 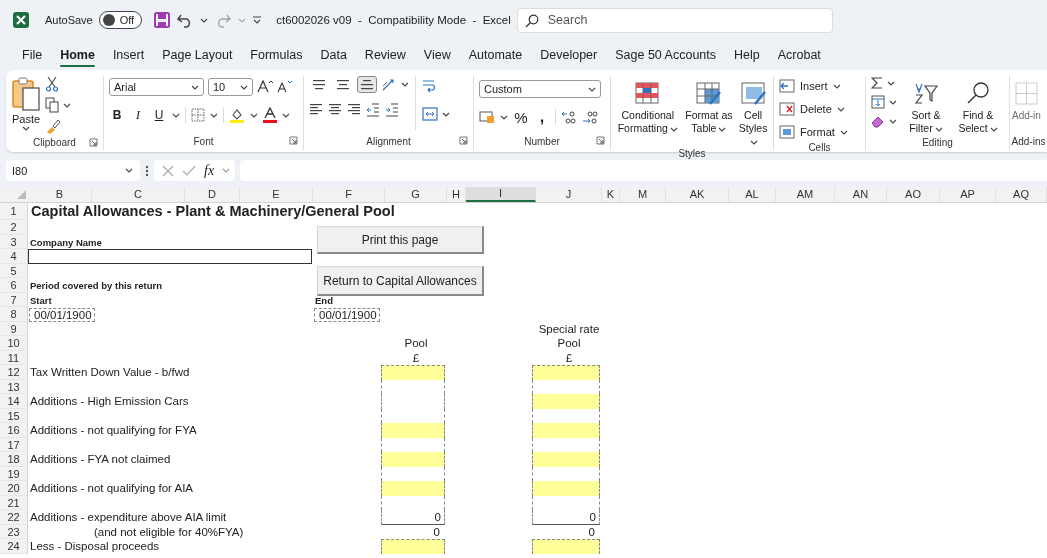 I want to click on row-header: 10, so click(x=14, y=343).